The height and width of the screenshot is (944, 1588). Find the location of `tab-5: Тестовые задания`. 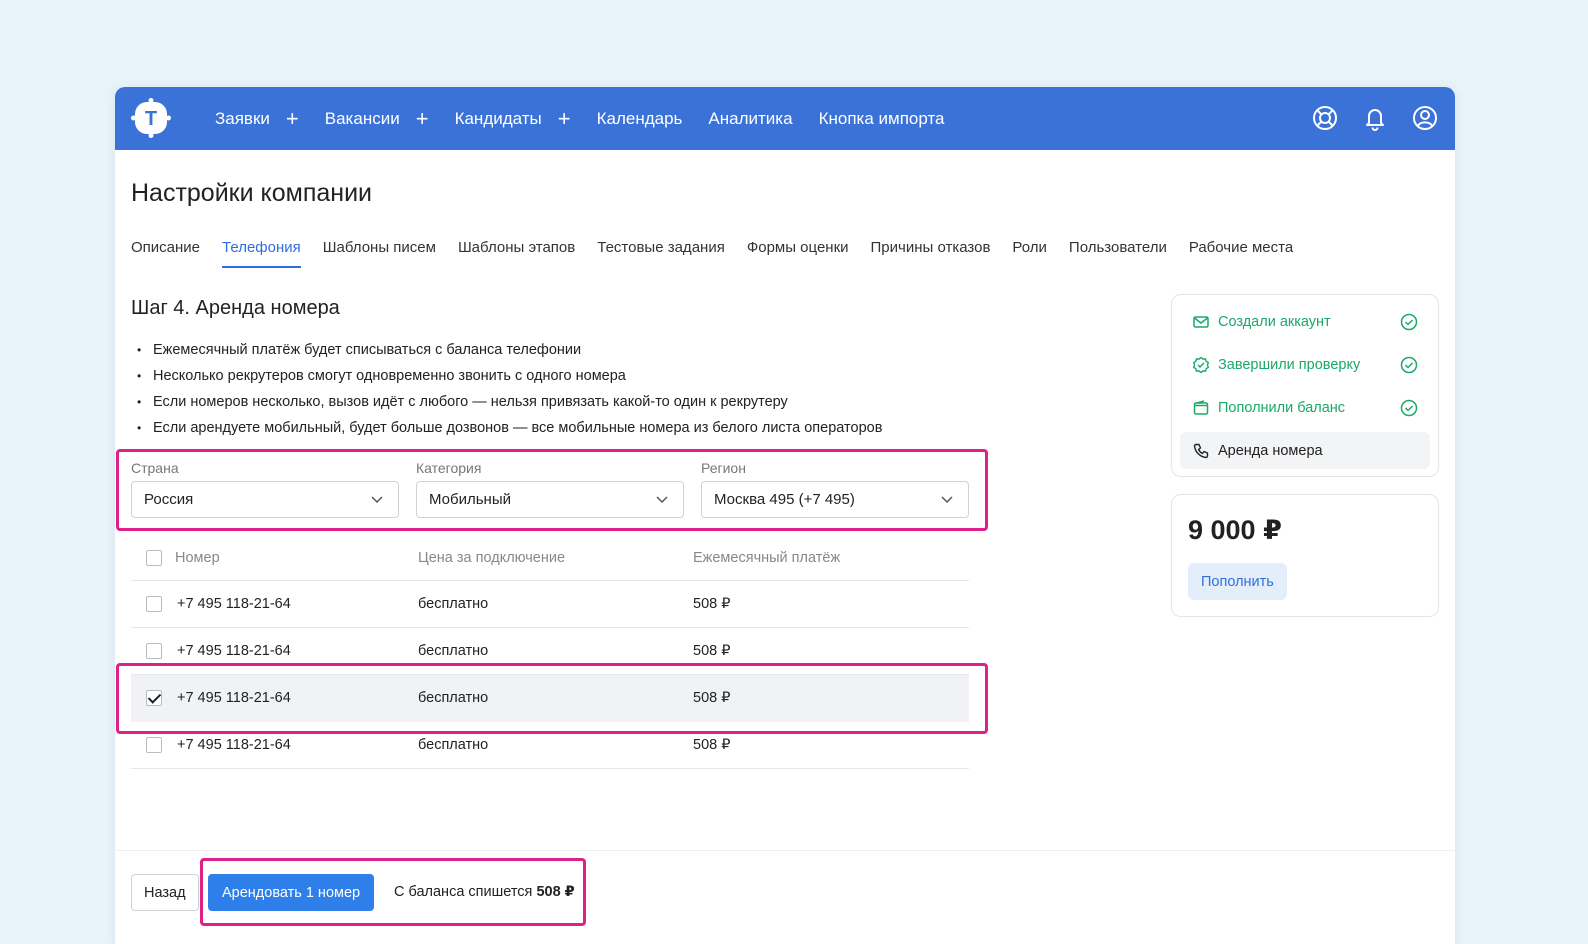

tab-5: Тестовые задания is located at coordinates (661, 253).